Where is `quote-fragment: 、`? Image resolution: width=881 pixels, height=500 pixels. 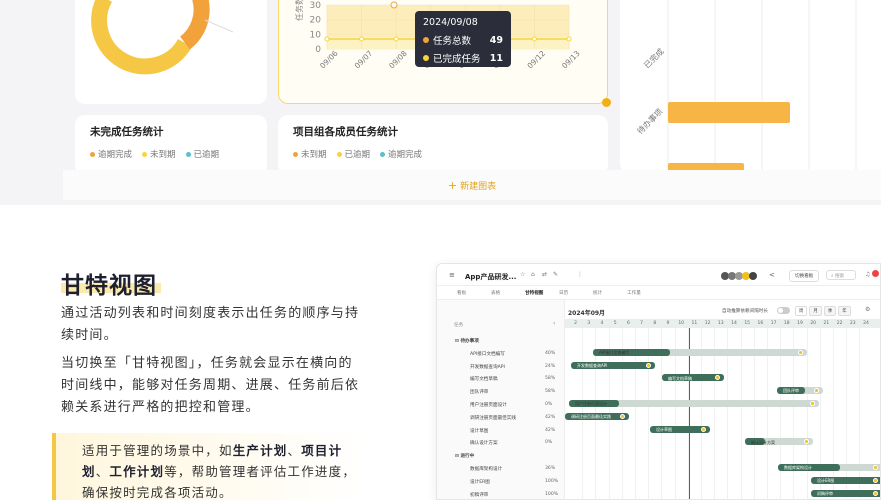
quote-fragment: 、 is located at coordinates (102, 471).